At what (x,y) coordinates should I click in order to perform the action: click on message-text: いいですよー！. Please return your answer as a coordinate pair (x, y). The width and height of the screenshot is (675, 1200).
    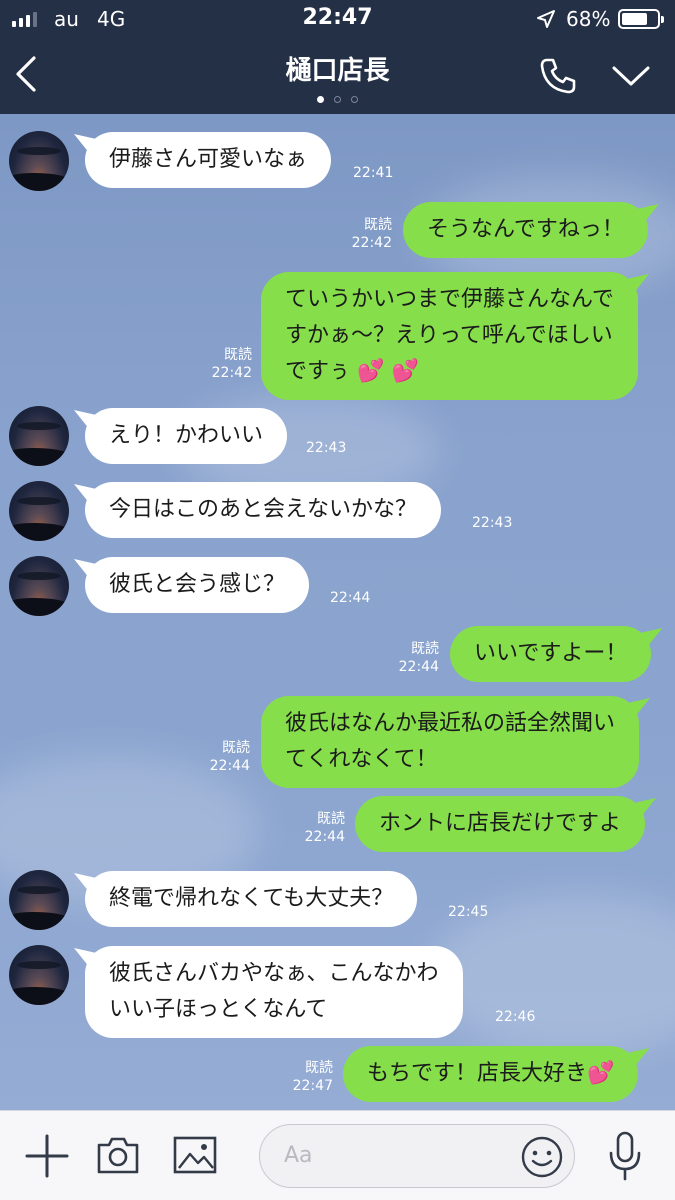
    Looking at the image, I should click on (551, 653).